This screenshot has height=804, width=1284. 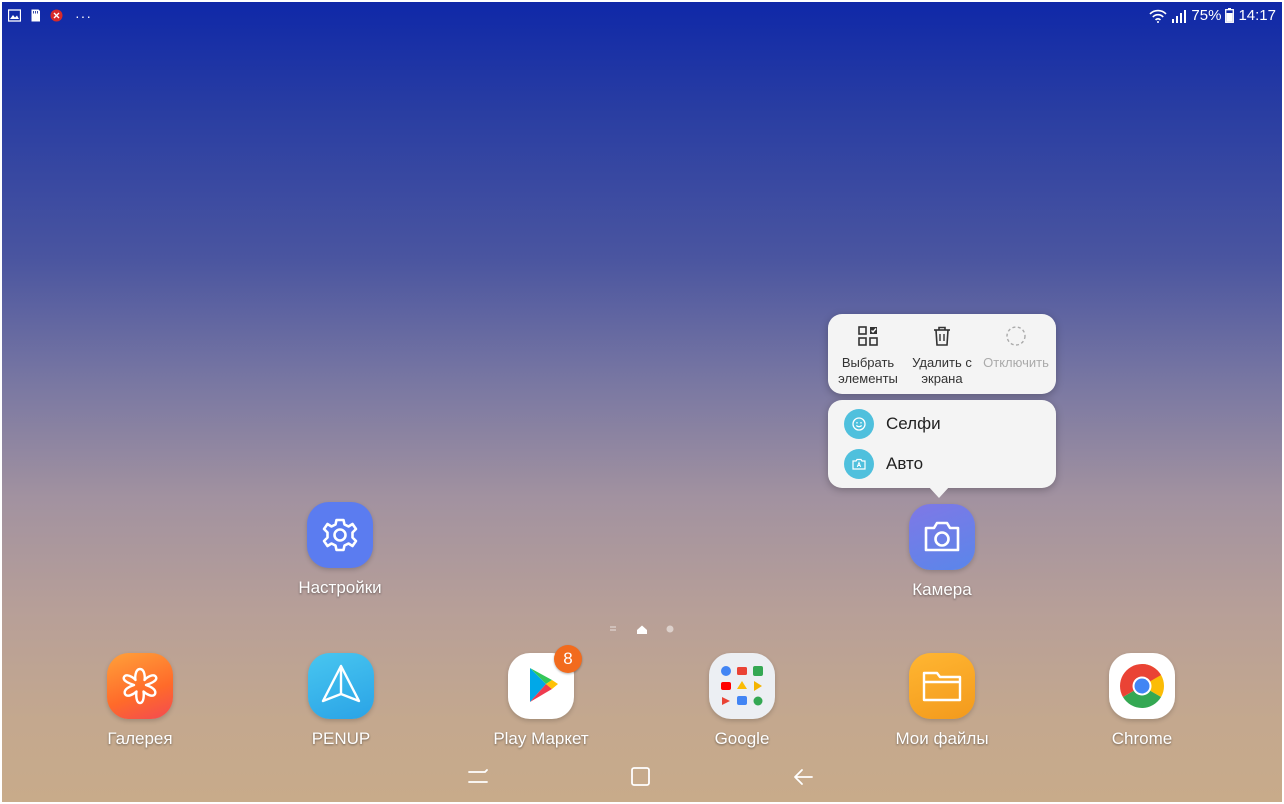 What do you see at coordinates (1016, 354) in the screenshot?
I see `disable-button: Отключить` at bounding box center [1016, 354].